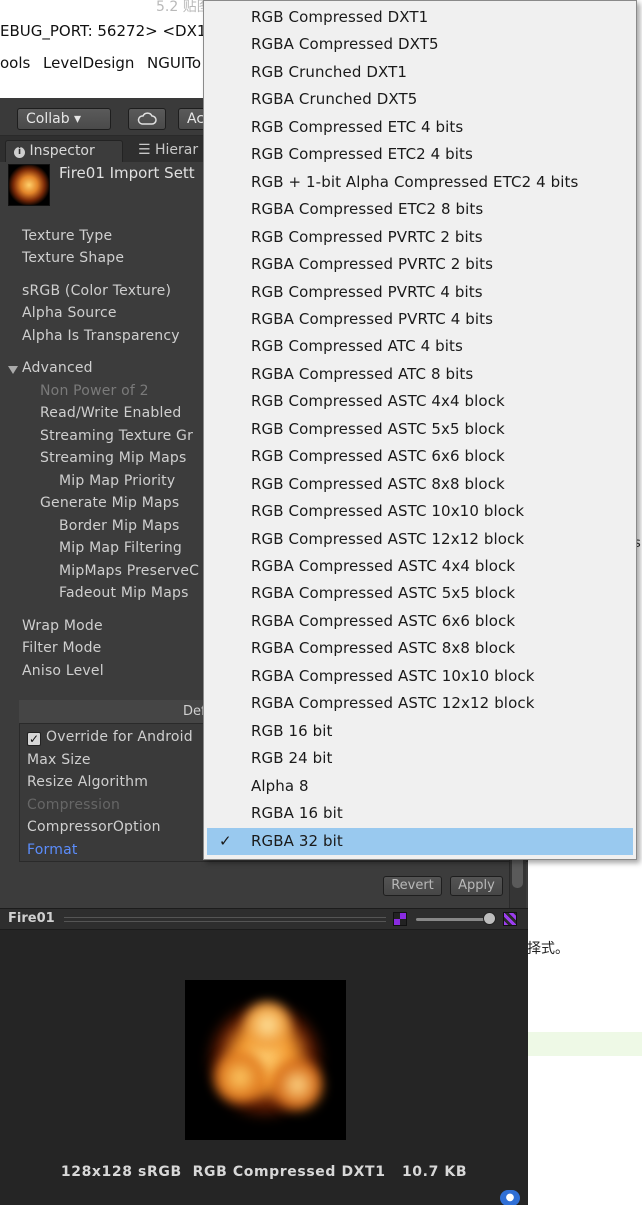  Describe the element at coordinates (225, 919) in the screenshot. I see `preview-drag-handle` at that location.